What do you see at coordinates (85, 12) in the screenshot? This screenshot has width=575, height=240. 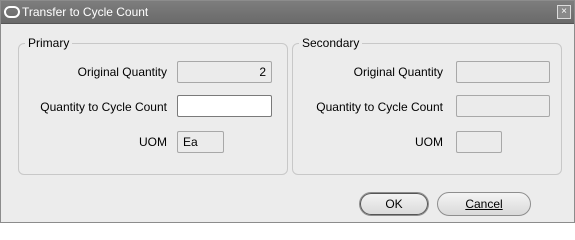 I see `window-title: Transfer to Cycle Count` at bounding box center [85, 12].